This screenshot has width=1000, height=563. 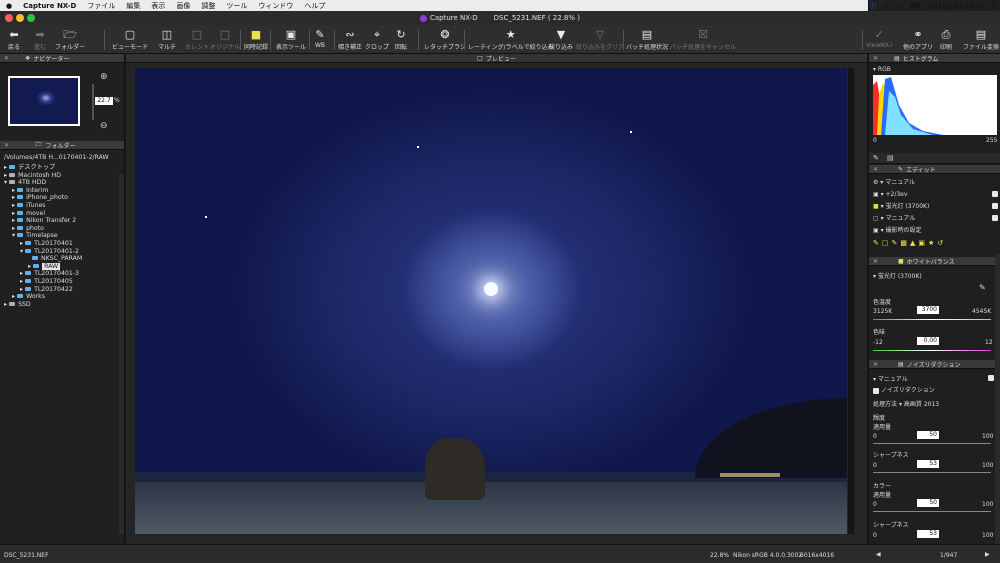 What do you see at coordinates (101, 6) in the screenshot?
I see `menu-file: ファイル` at bounding box center [101, 6].